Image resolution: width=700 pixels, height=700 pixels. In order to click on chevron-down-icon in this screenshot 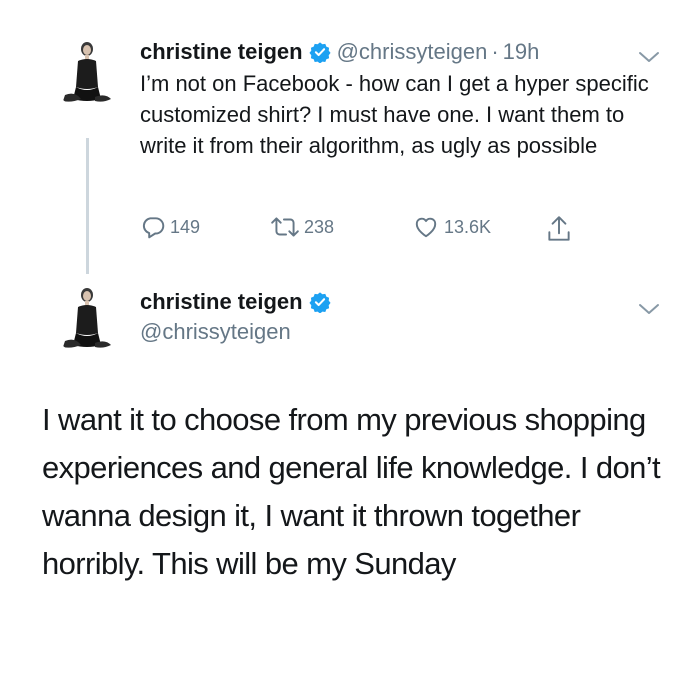, I will do `click(649, 309)`.